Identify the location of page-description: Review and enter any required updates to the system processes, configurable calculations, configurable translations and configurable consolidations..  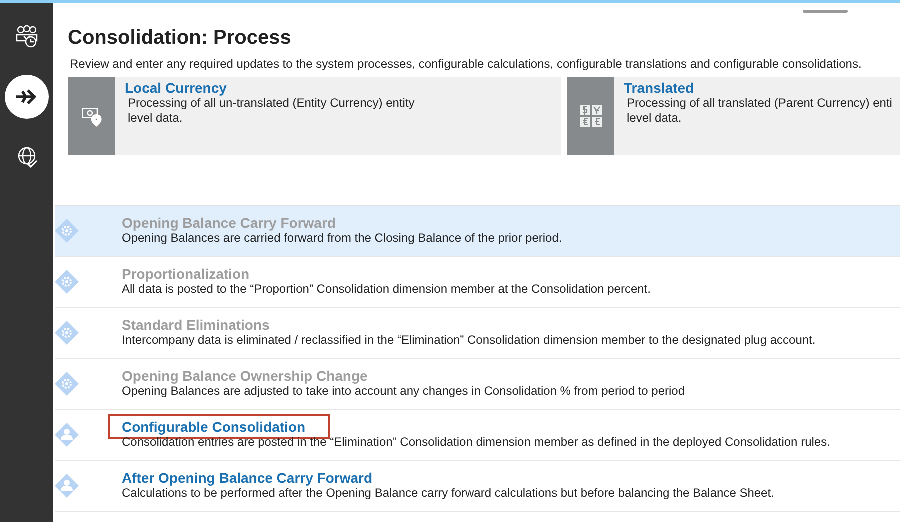
(466, 64).